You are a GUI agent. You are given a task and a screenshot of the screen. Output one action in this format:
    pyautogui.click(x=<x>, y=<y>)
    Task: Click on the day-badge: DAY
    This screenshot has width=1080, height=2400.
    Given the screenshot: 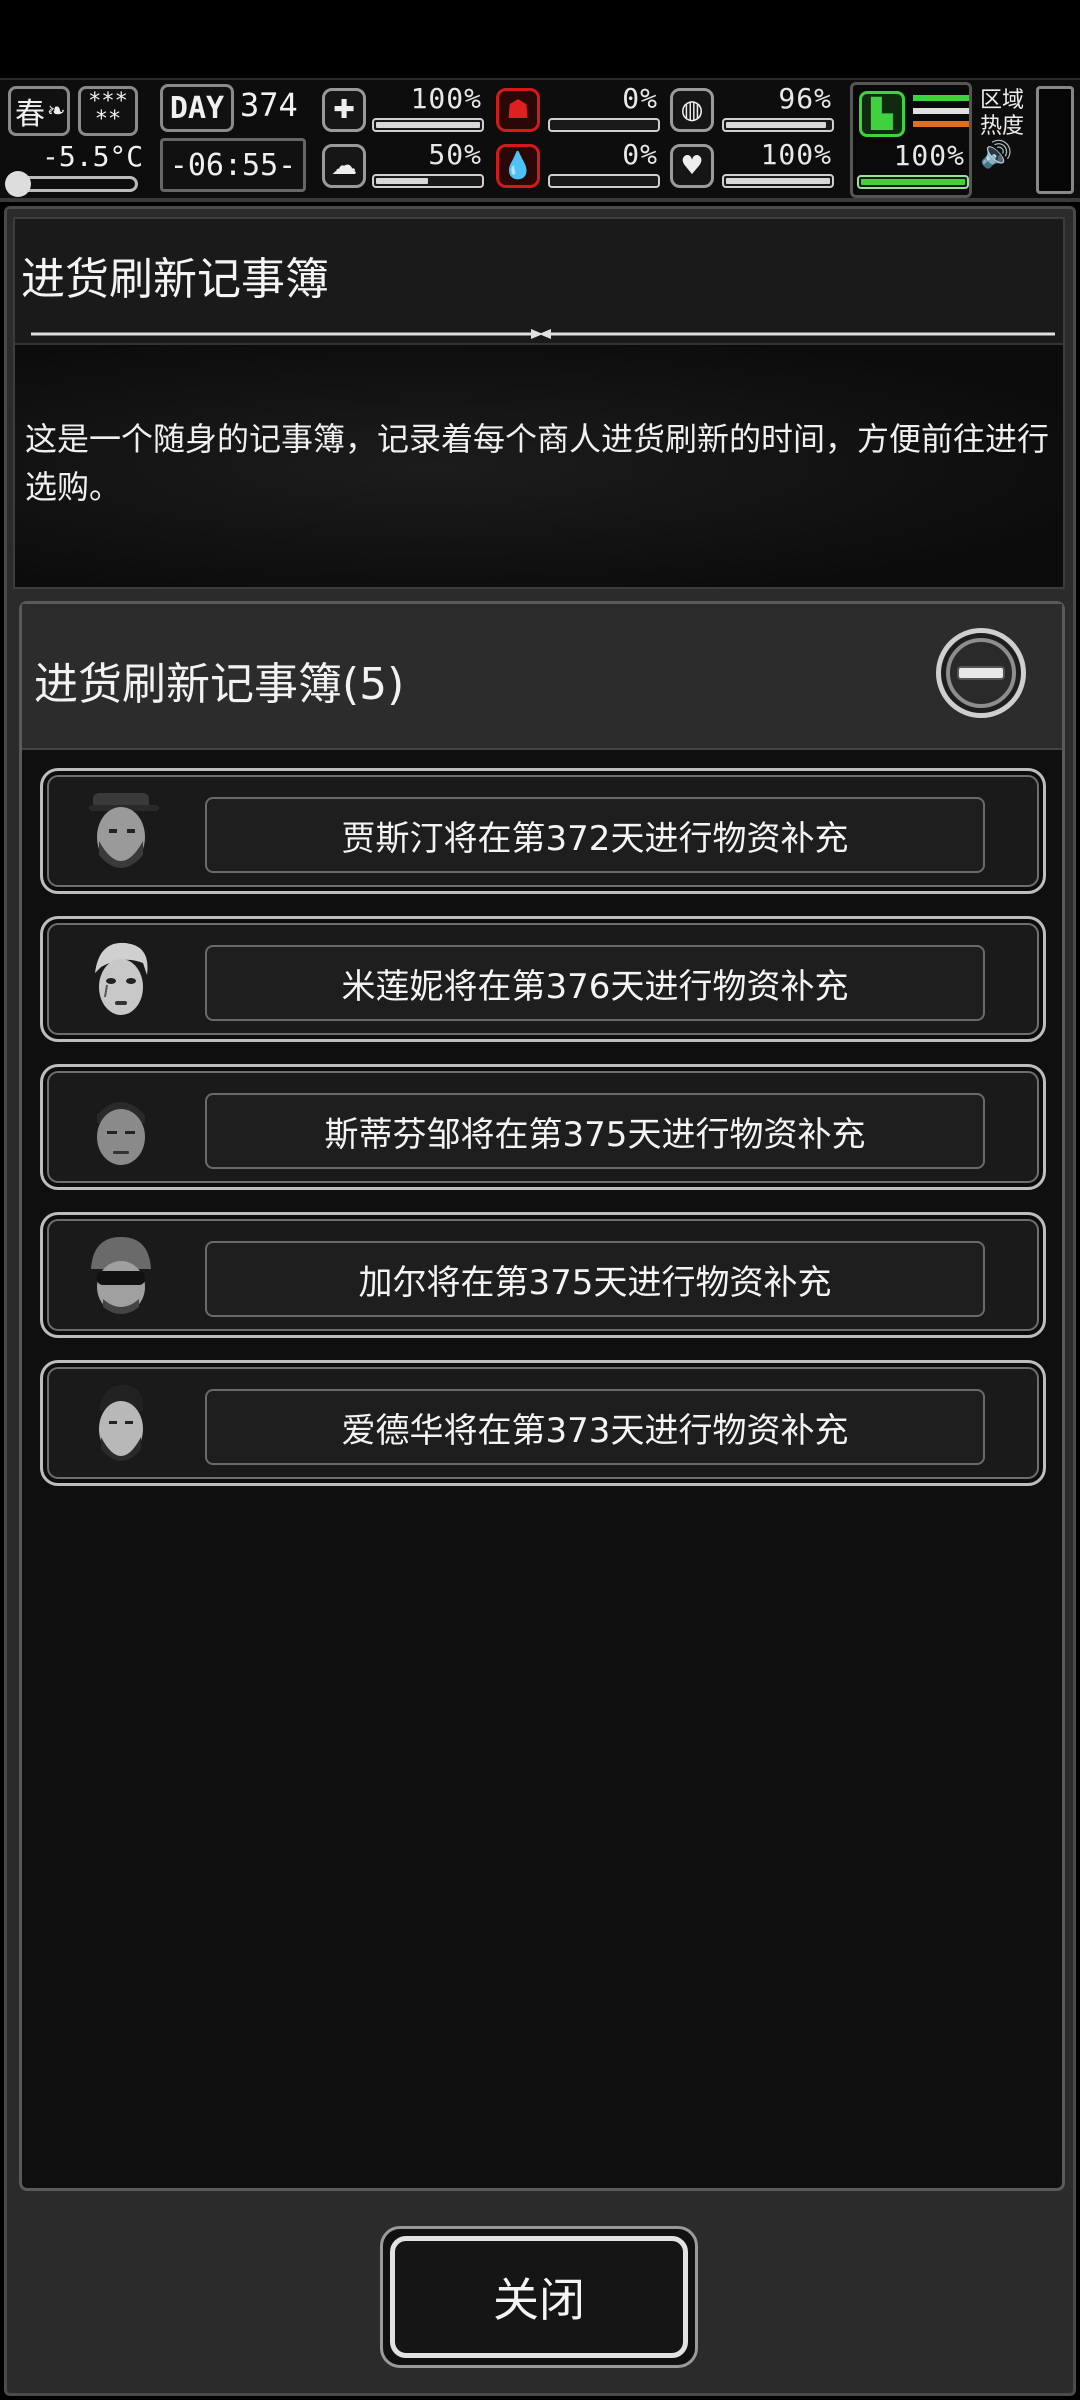 What is the action you would take?
    pyautogui.click(x=197, y=108)
    